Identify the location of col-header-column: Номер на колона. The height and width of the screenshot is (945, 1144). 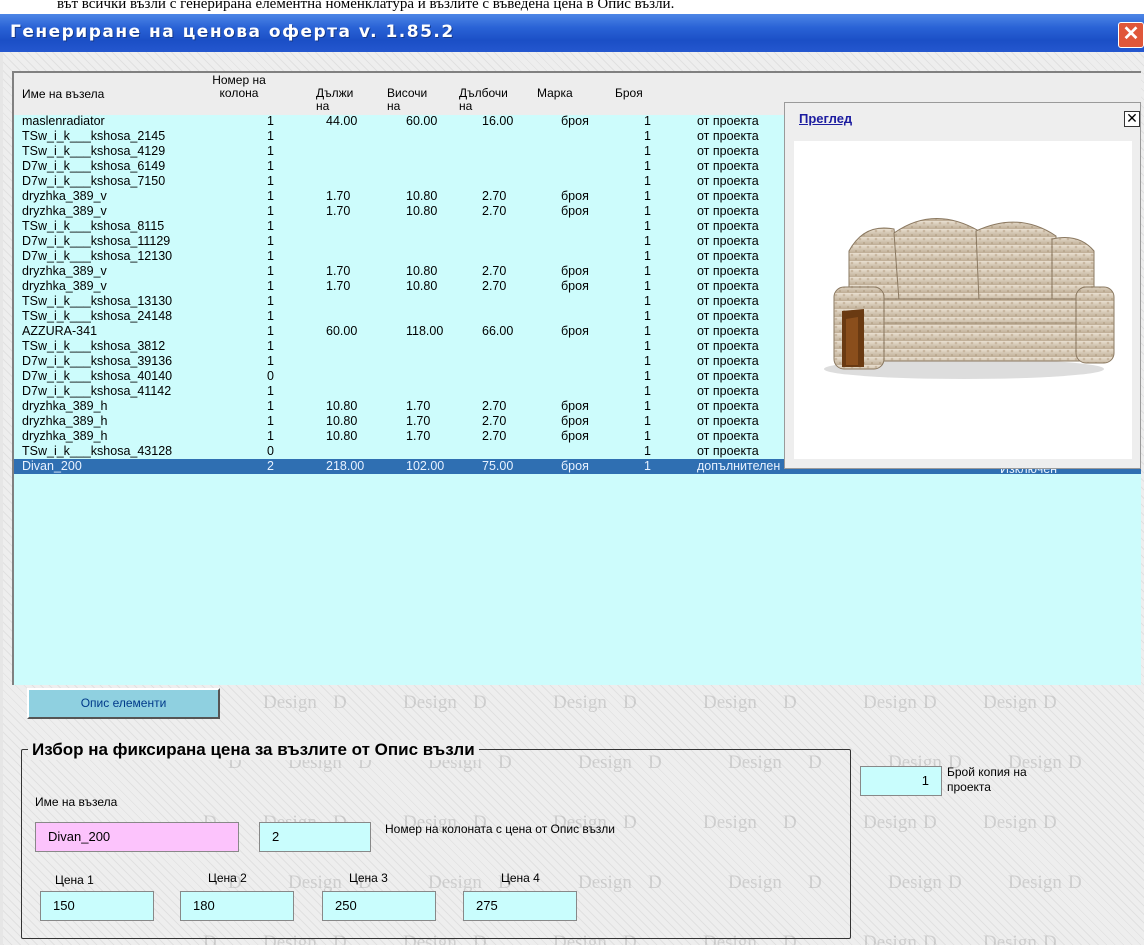
(239, 87).